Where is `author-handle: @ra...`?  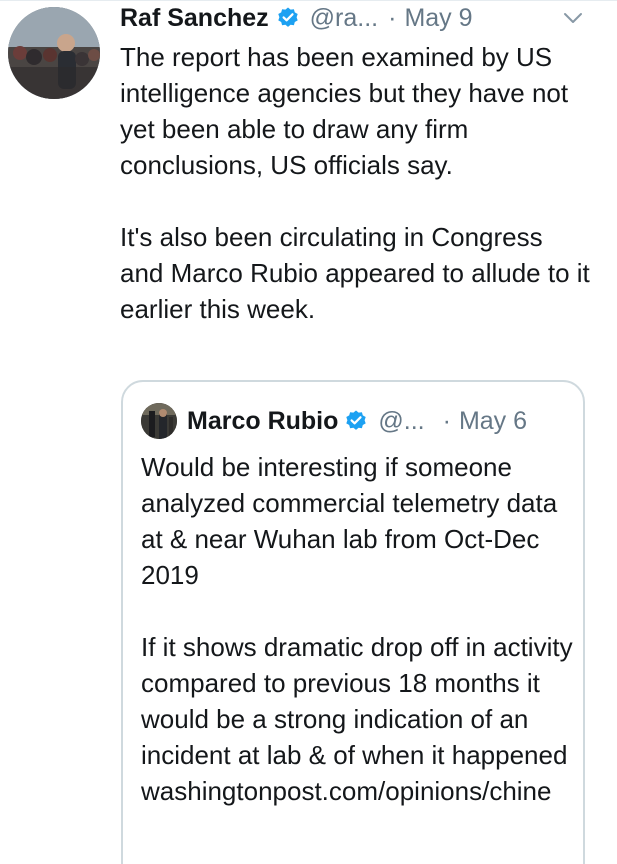
author-handle: @ra... is located at coordinates (344, 18).